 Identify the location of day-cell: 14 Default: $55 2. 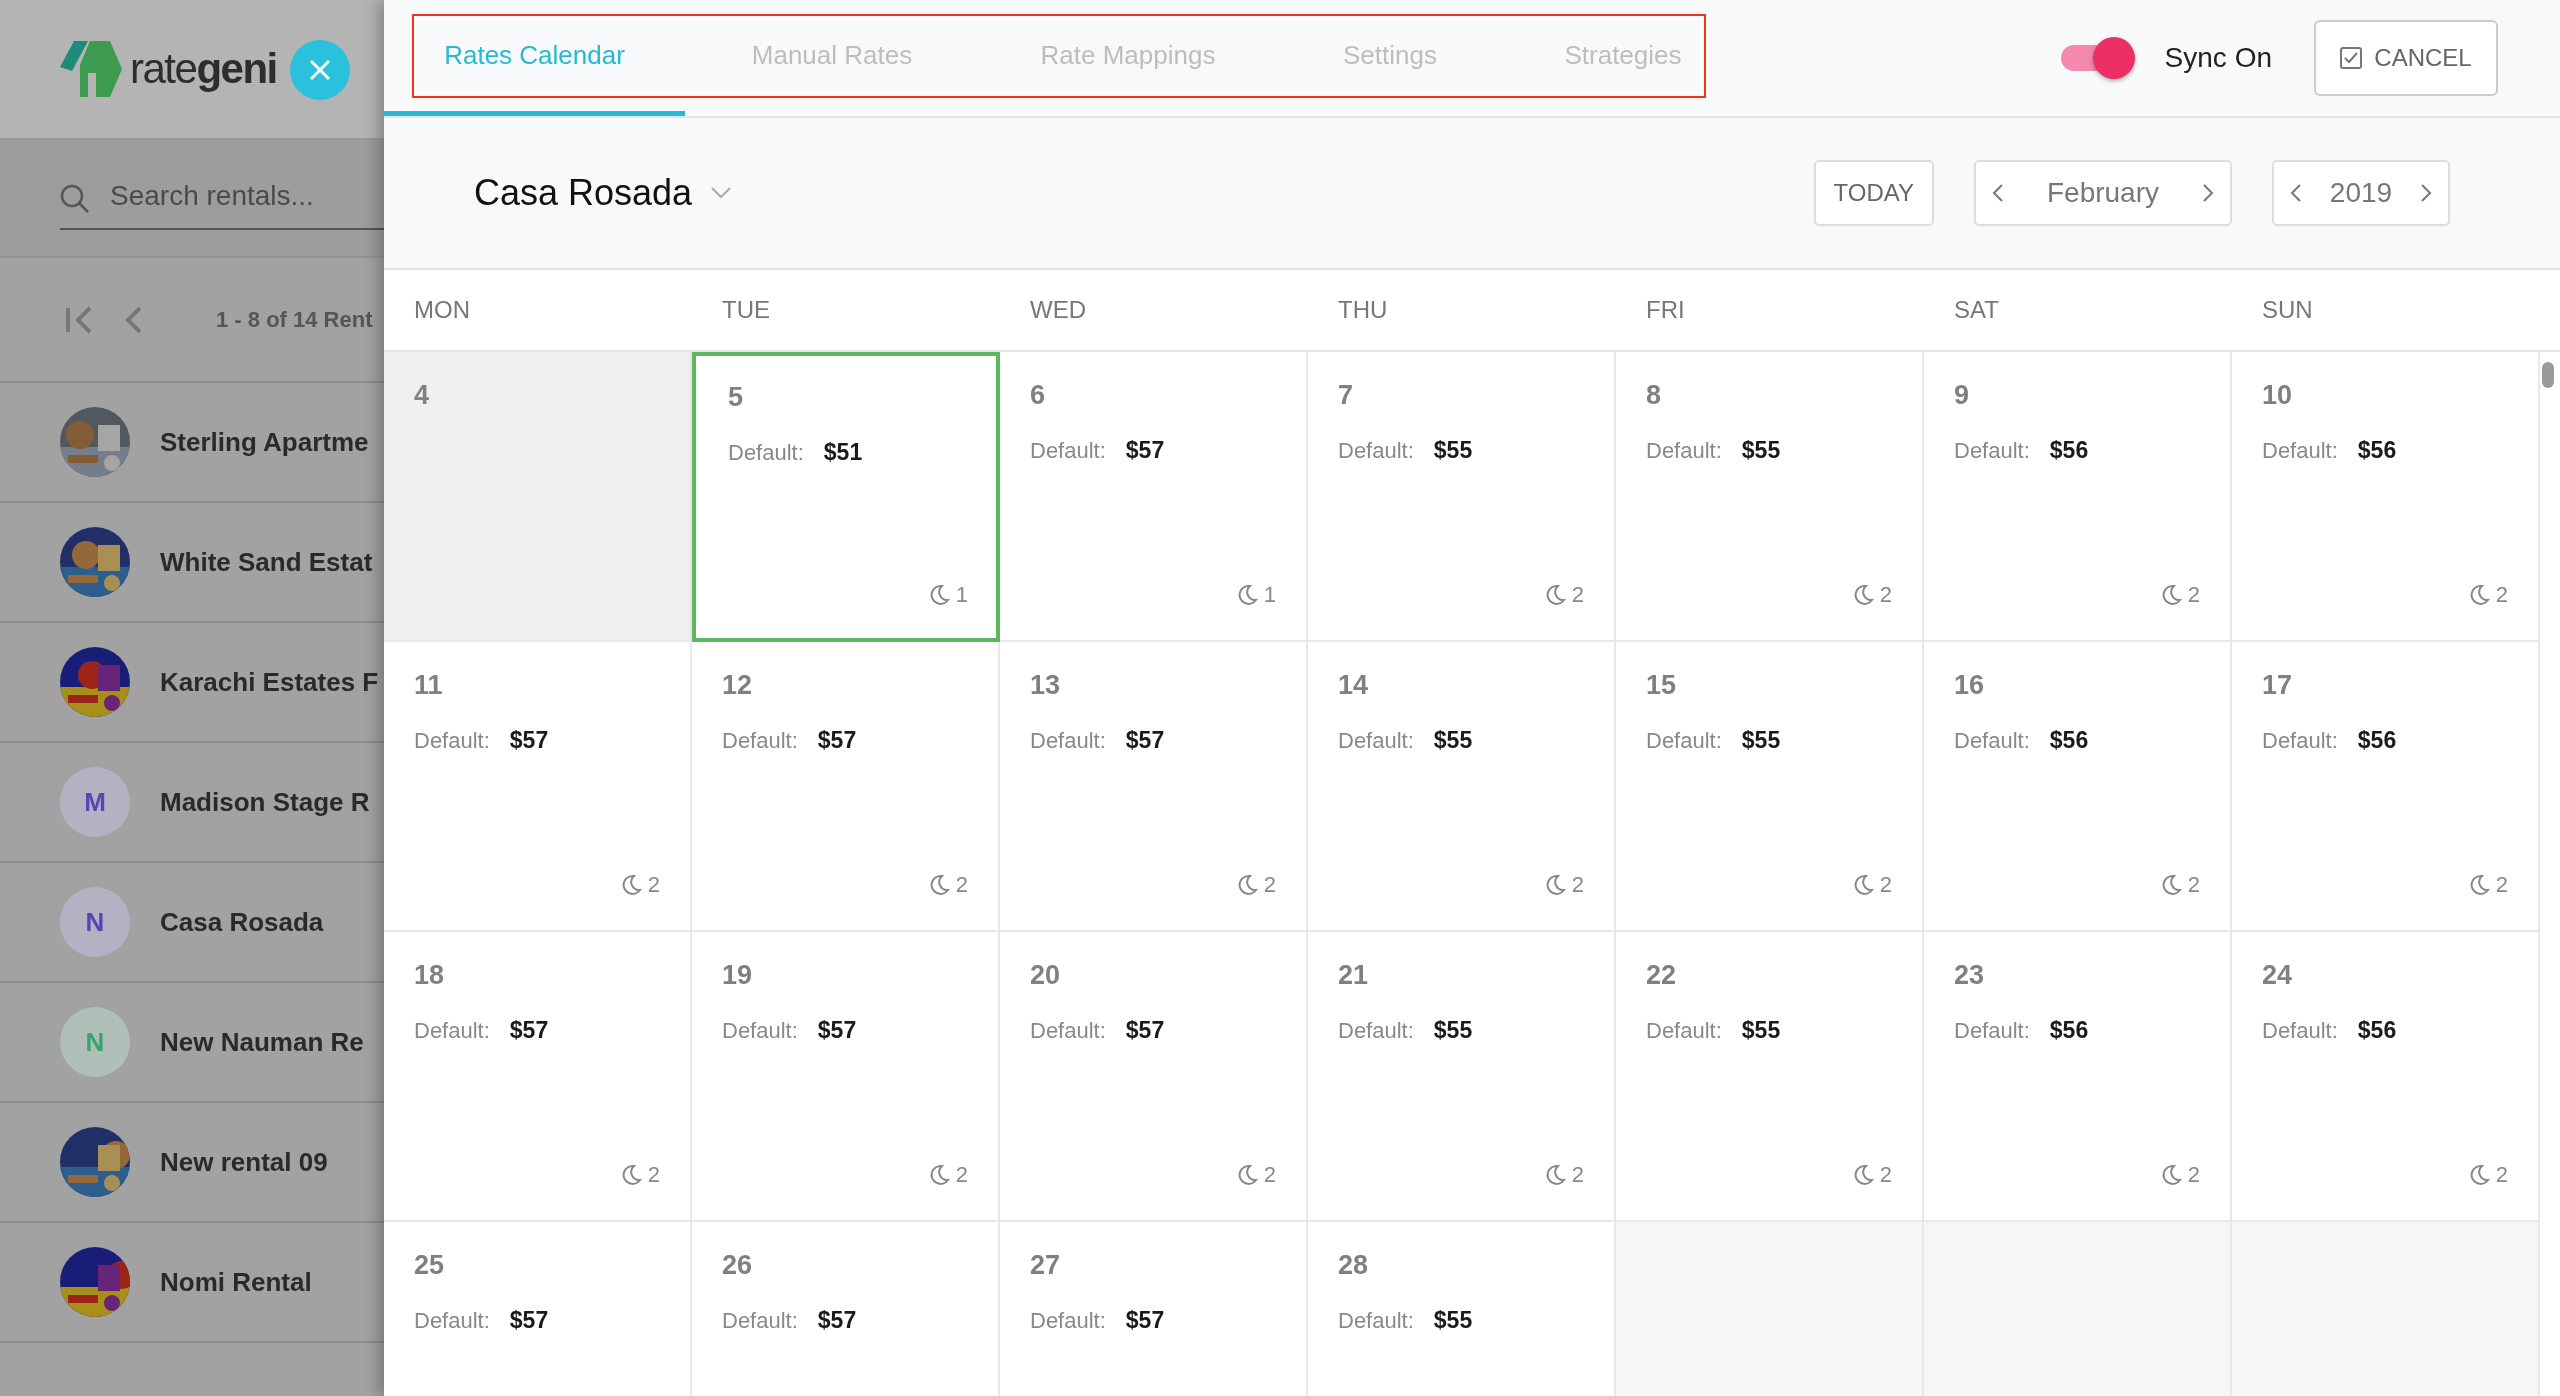
(1462, 787).